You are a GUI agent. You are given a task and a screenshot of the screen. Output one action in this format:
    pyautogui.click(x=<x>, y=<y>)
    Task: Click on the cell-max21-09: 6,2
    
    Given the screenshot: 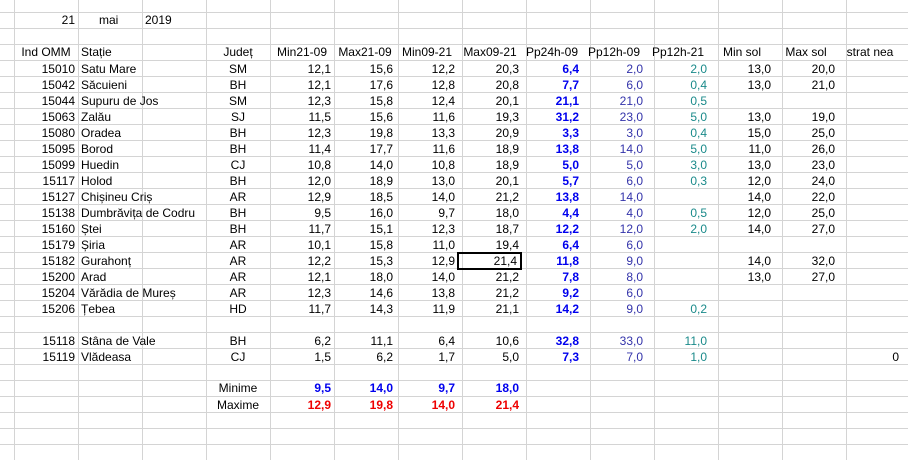 What is the action you would take?
    pyautogui.click(x=365, y=357)
    